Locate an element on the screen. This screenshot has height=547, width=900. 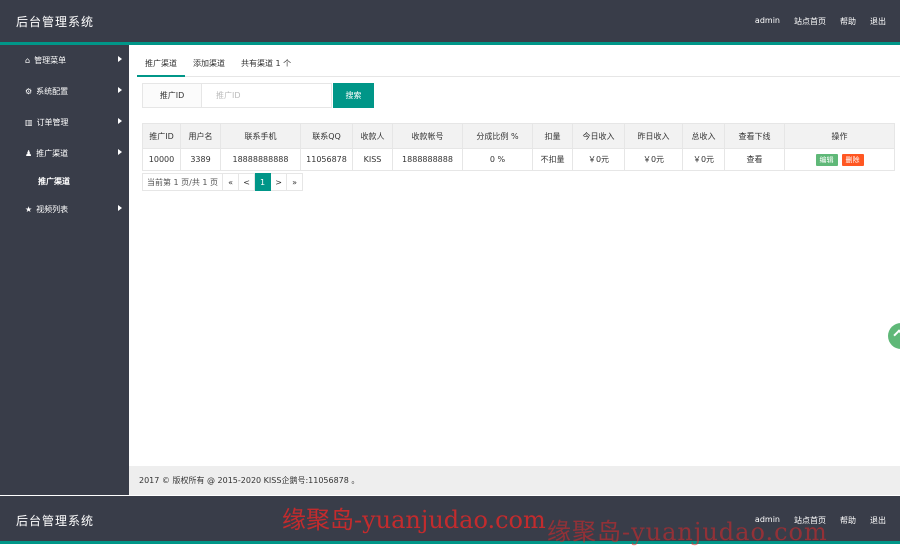
header-nav: admin 站点首页 帮助 退出 is located at coordinates (820, 21).